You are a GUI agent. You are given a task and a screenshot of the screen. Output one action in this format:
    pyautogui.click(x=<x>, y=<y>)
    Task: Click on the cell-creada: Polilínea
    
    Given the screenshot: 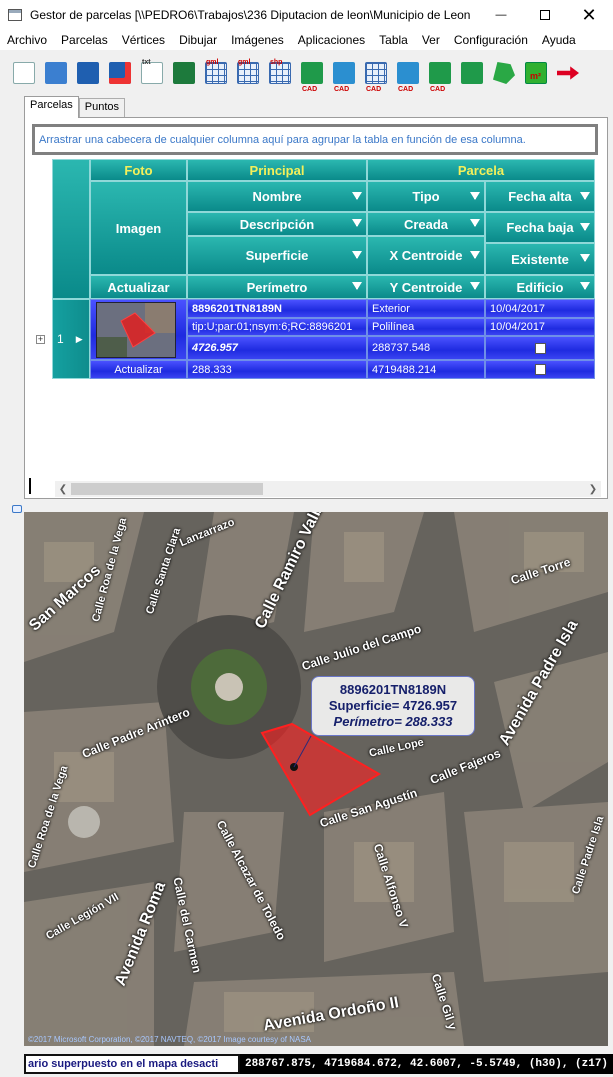 What is the action you would take?
    pyautogui.click(x=426, y=327)
    